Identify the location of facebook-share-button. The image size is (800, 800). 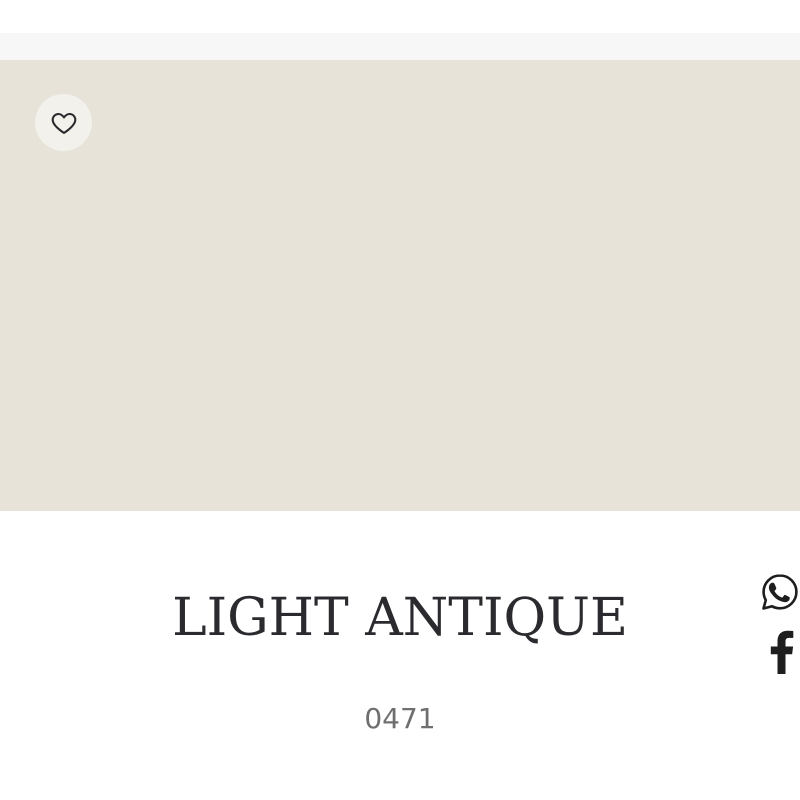
(782, 652).